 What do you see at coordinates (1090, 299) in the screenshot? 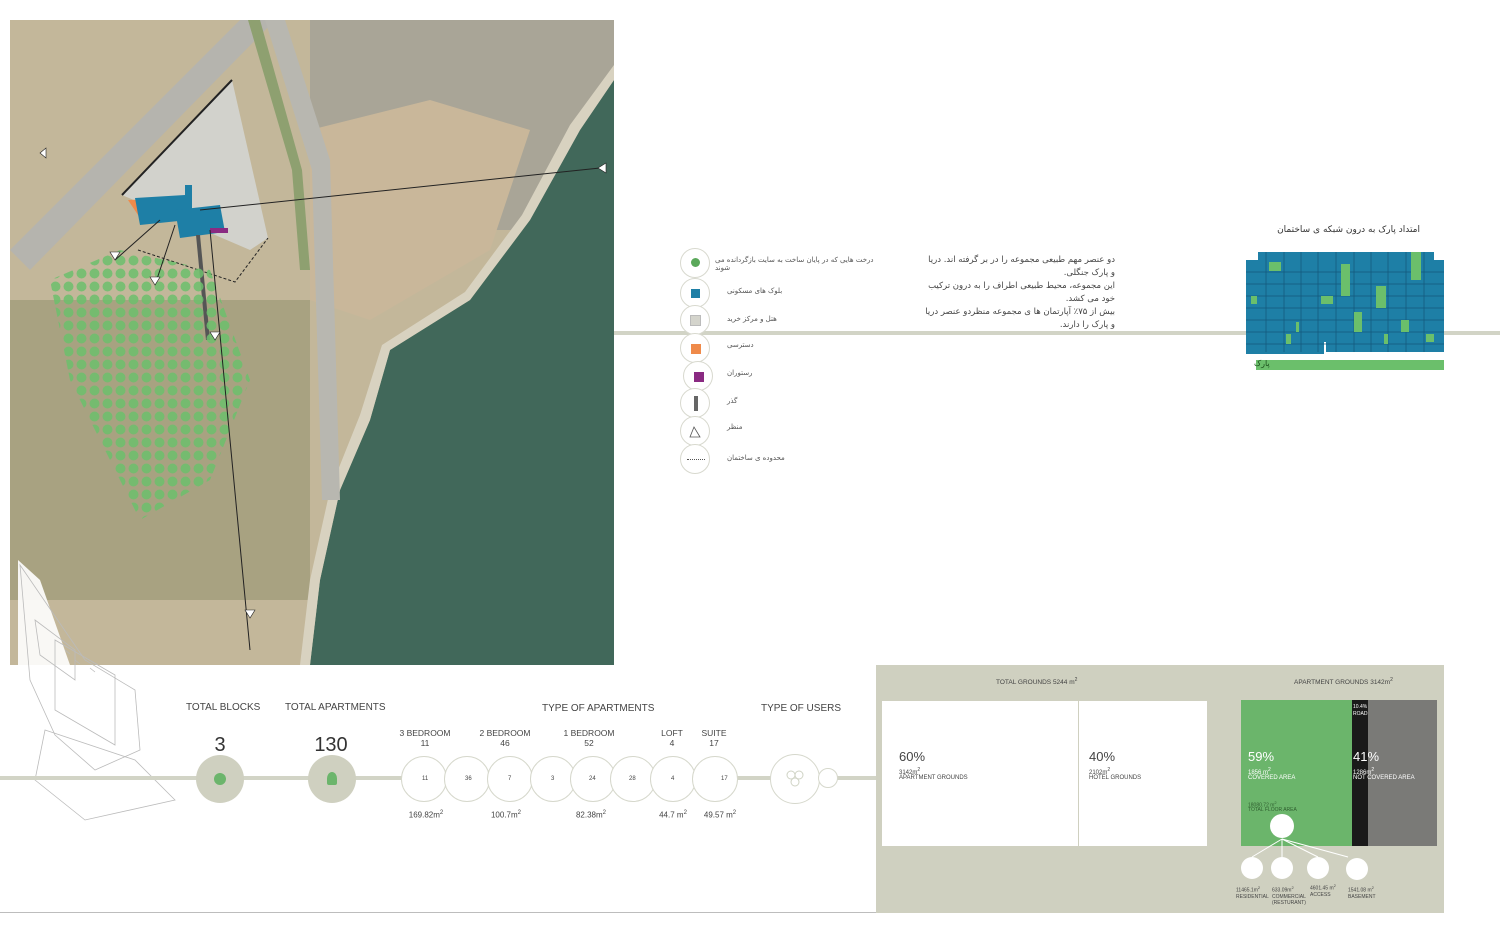
I see `description-line: خود می کشد.` at bounding box center [1090, 299].